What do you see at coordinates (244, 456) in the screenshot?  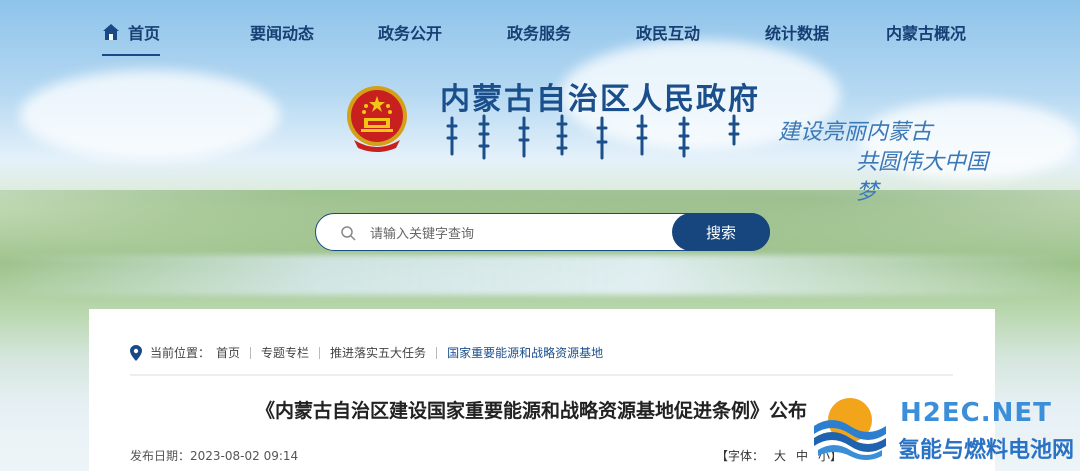 I see `publish-date-value: 2023-08-02 09:14` at bounding box center [244, 456].